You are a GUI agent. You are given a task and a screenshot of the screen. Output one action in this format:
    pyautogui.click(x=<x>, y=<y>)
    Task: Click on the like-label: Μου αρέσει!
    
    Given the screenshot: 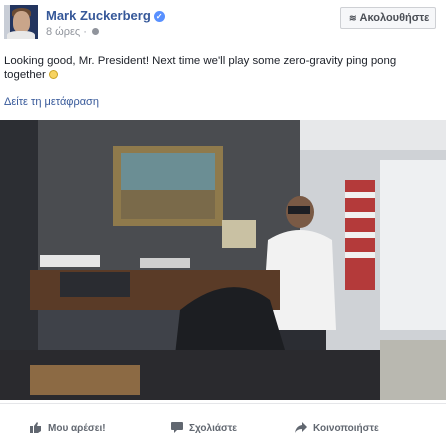 What is the action you would take?
    pyautogui.click(x=77, y=428)
    